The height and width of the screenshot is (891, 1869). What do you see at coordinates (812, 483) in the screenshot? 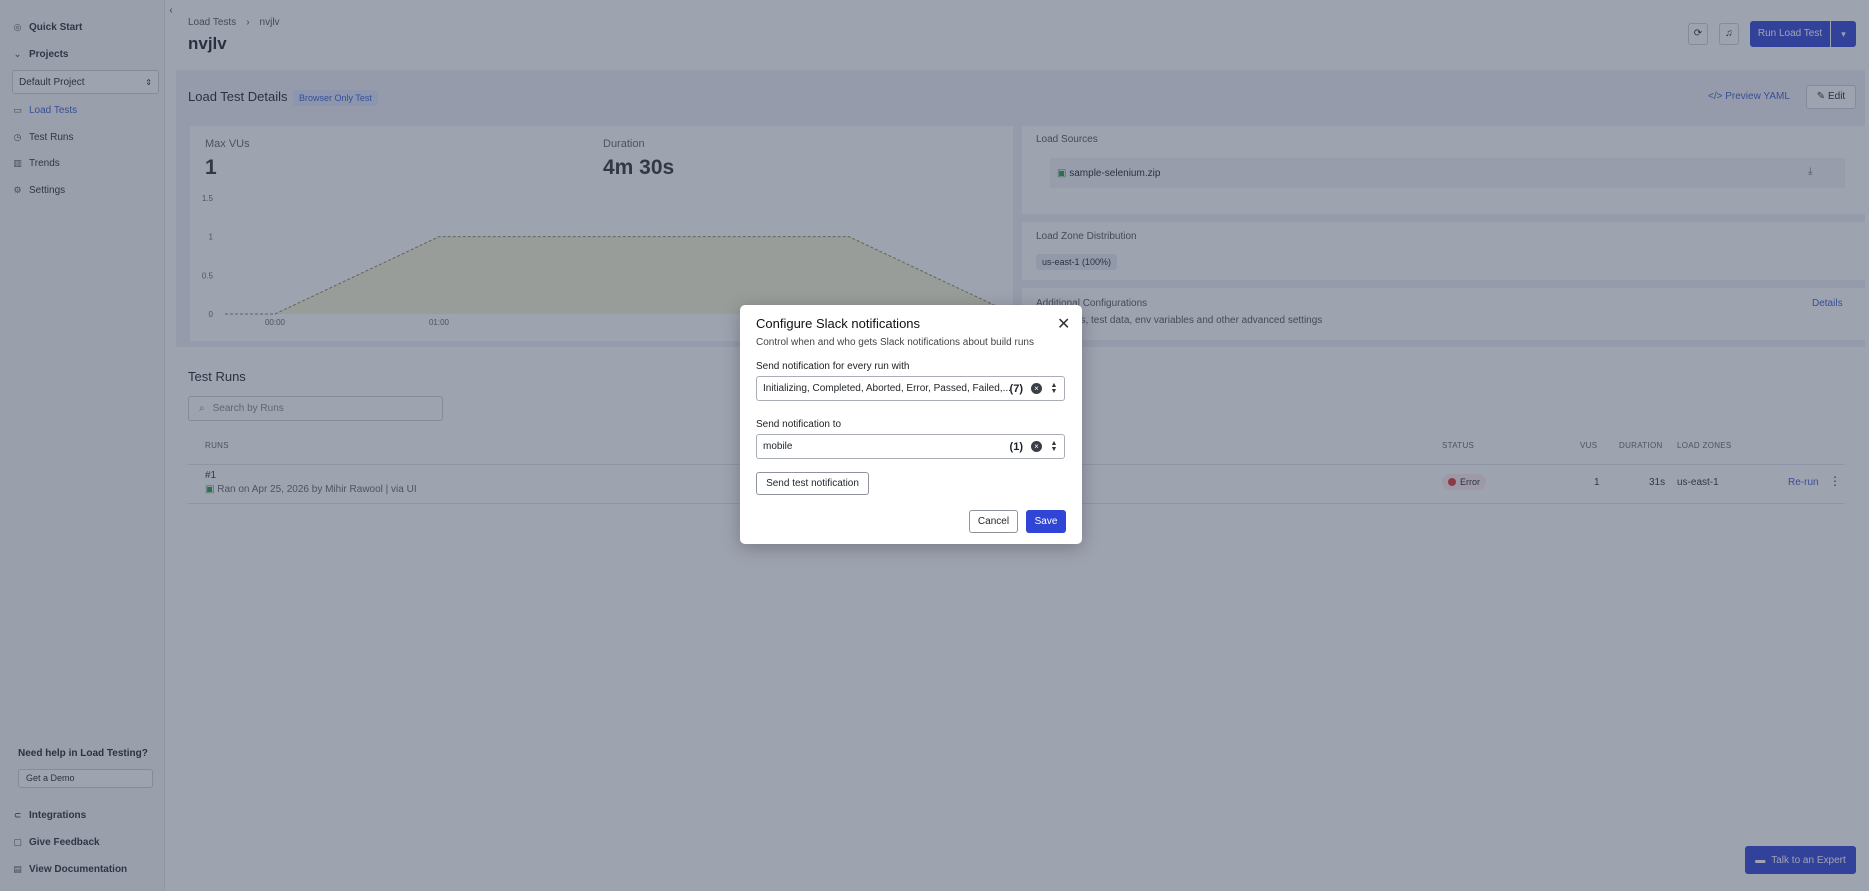
I see `send-test-notification-button: Send test notification` at bounding box center [812, 483].